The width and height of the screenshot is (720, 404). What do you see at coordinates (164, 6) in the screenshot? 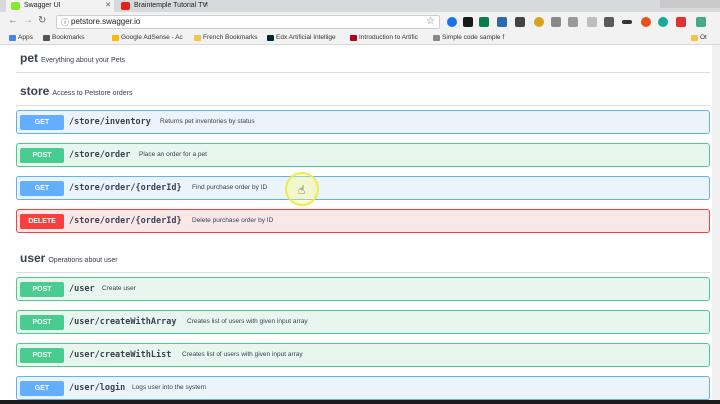
I see `tab-braintemple: Braintemple Tutorial TV ✕` at bounding box center [164, 6].